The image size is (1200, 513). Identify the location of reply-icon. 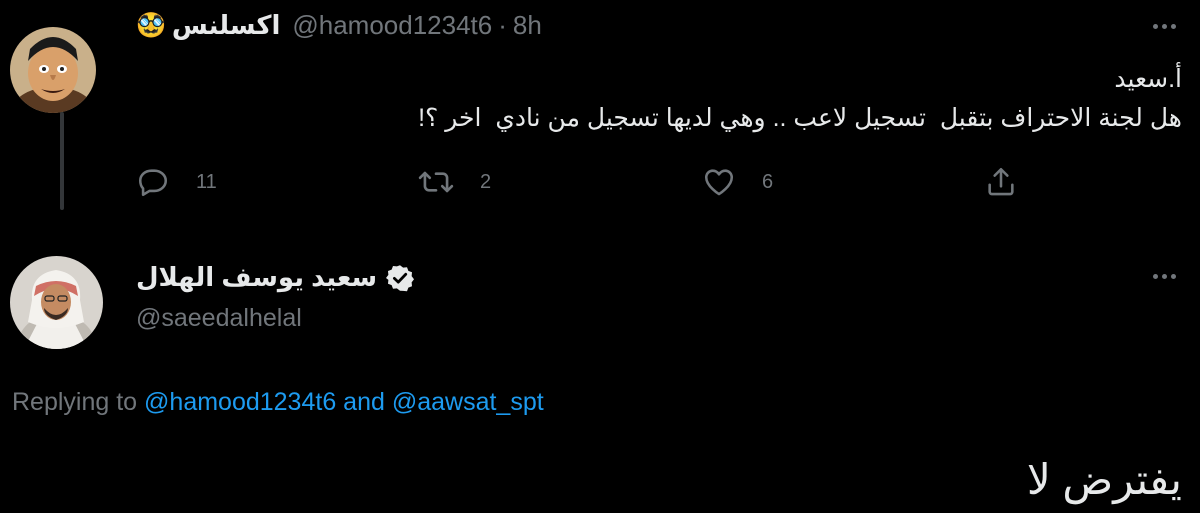
(153, 183).